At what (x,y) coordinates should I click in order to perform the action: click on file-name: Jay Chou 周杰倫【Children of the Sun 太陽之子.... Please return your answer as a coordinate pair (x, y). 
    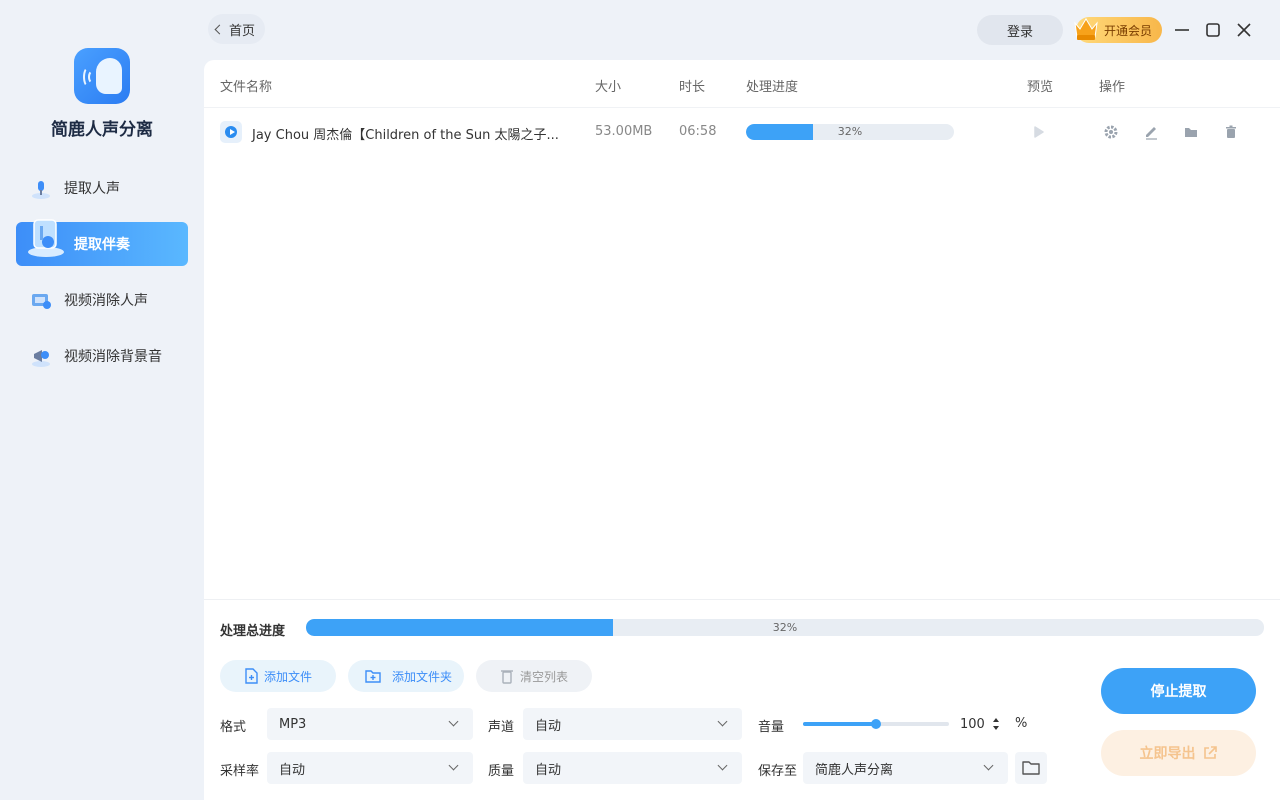
    Looking at the image, I should click on (405, 135).